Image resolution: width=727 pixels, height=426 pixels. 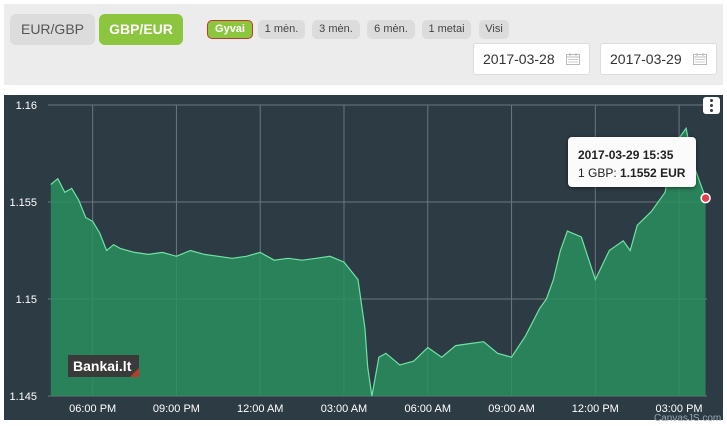 What do you see at coordinates (260, 409) in the screenshot?
I see `x-tick-label: 12:00 AM` at bounding box center [260, 409].